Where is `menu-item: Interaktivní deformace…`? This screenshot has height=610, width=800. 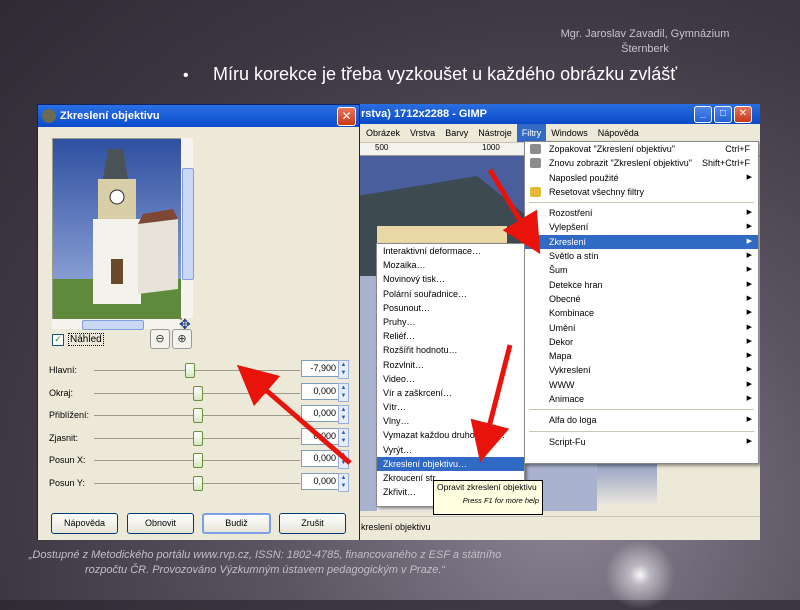 menu-item: Interaktivní deformace… is located at coordinates (450, 251).